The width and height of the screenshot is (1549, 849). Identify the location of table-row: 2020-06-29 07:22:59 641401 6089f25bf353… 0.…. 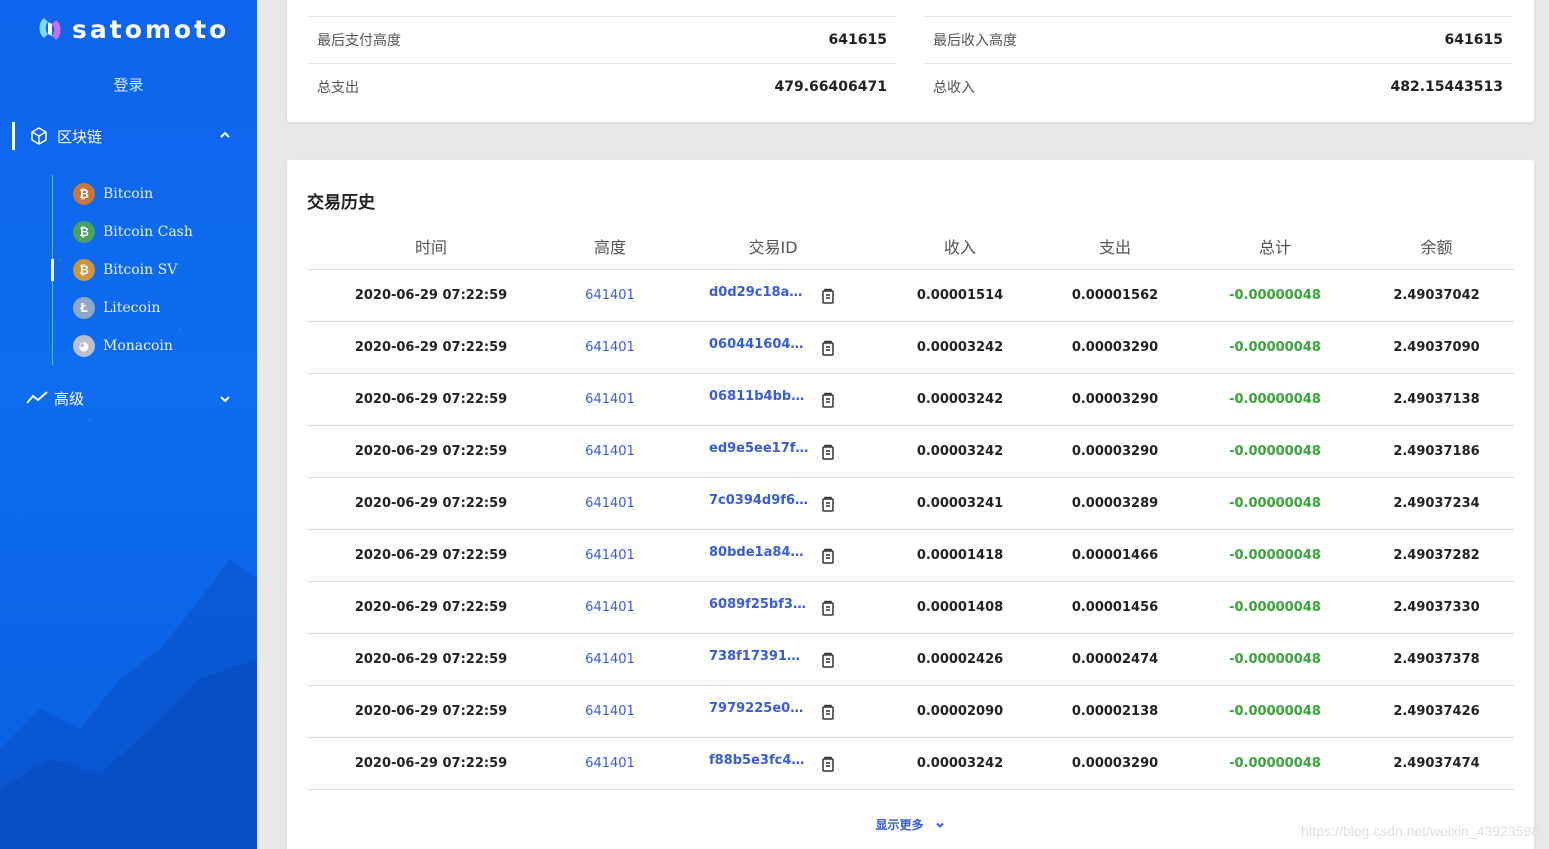
(910, 608).